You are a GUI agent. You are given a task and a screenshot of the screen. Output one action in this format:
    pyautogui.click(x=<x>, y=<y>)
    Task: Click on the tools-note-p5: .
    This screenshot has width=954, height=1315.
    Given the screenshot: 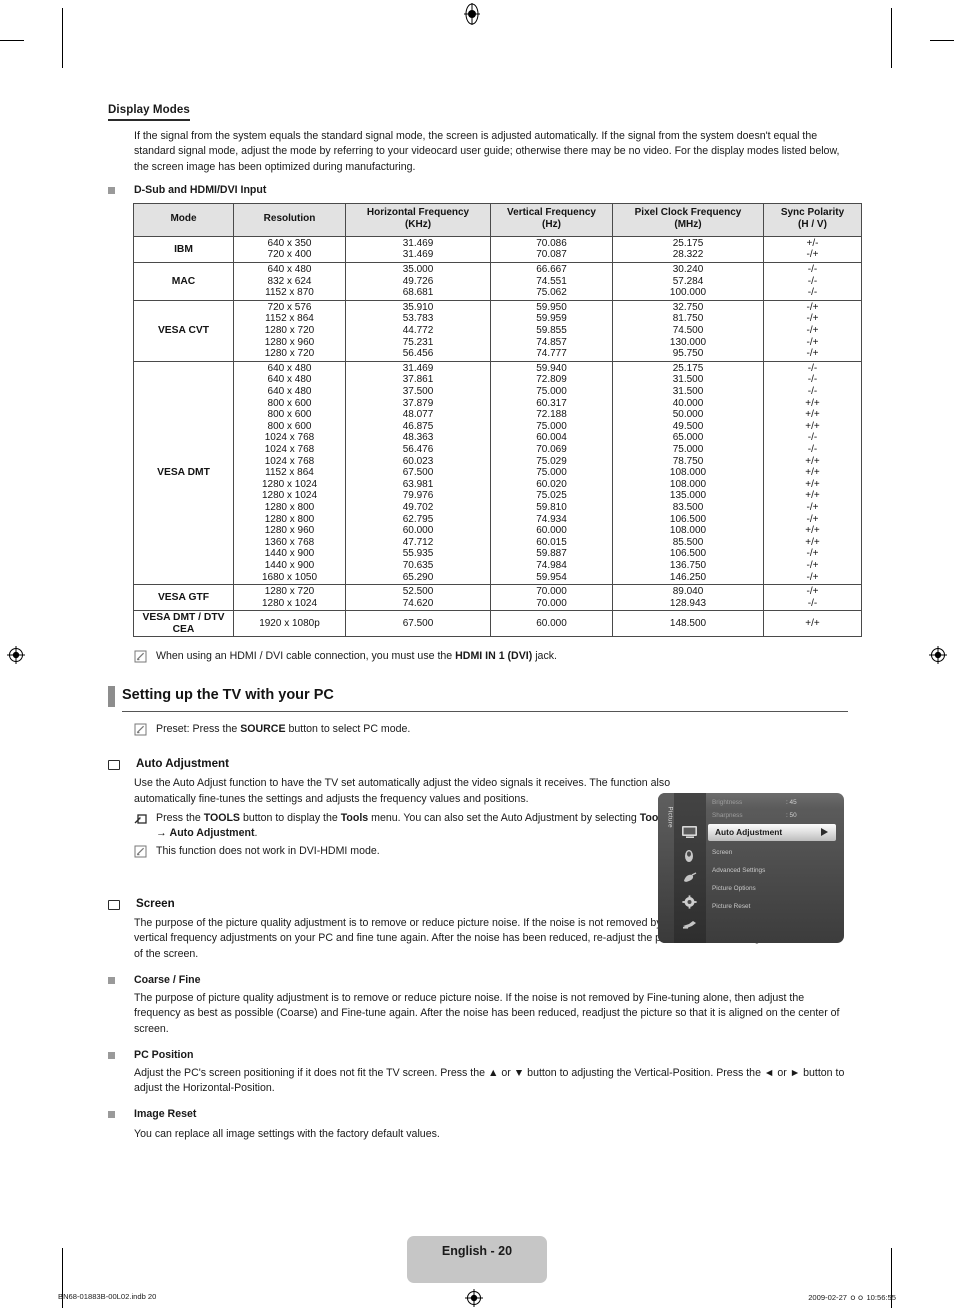 What is the action you would take?
    pyautogui.click(x=256, y=833)
    